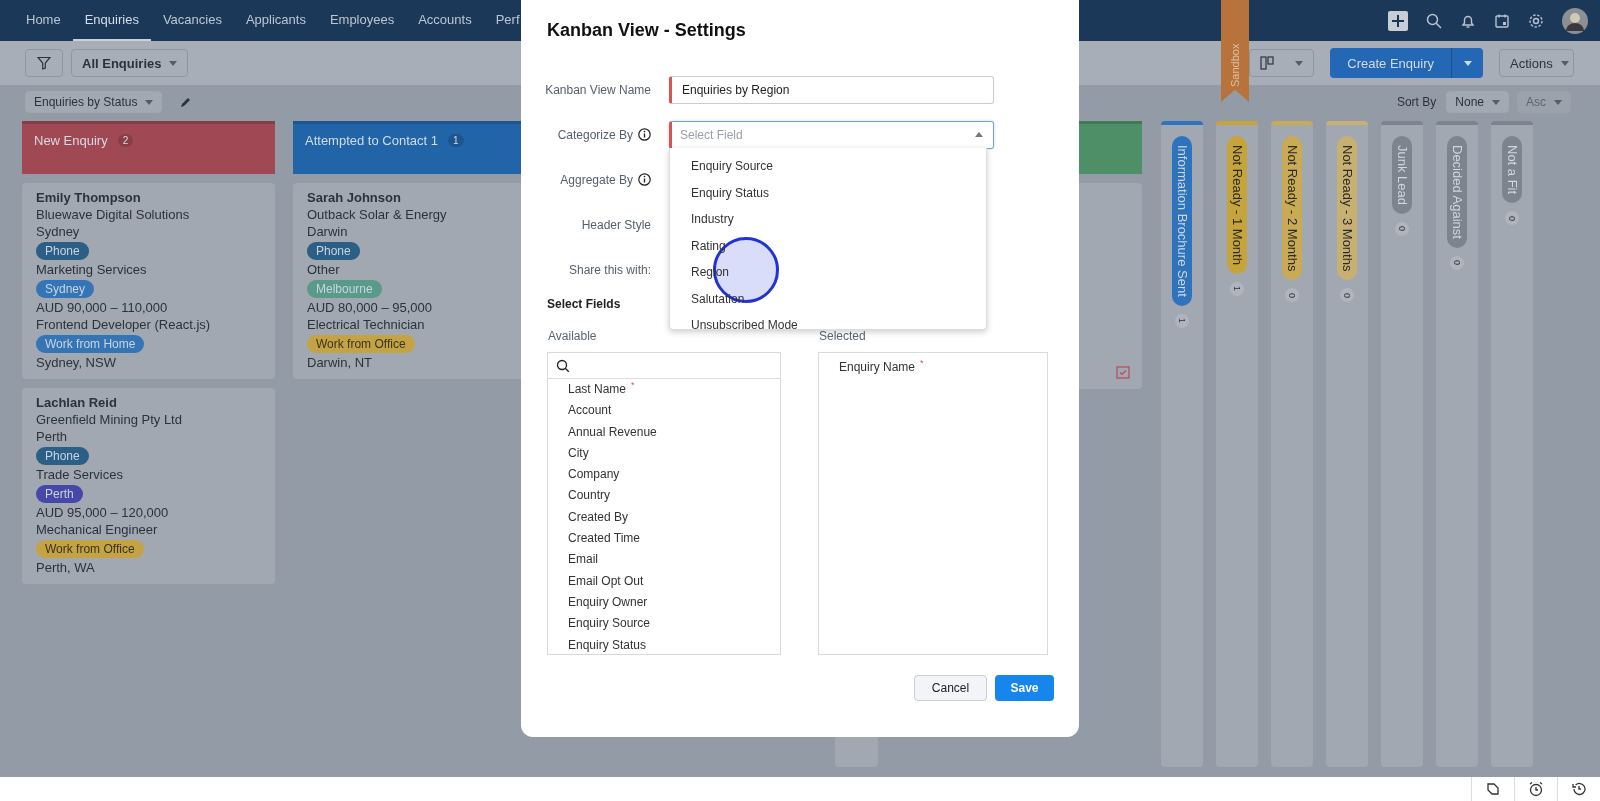  I want to click on card-name: Emily Thompson, so click(89, 197).